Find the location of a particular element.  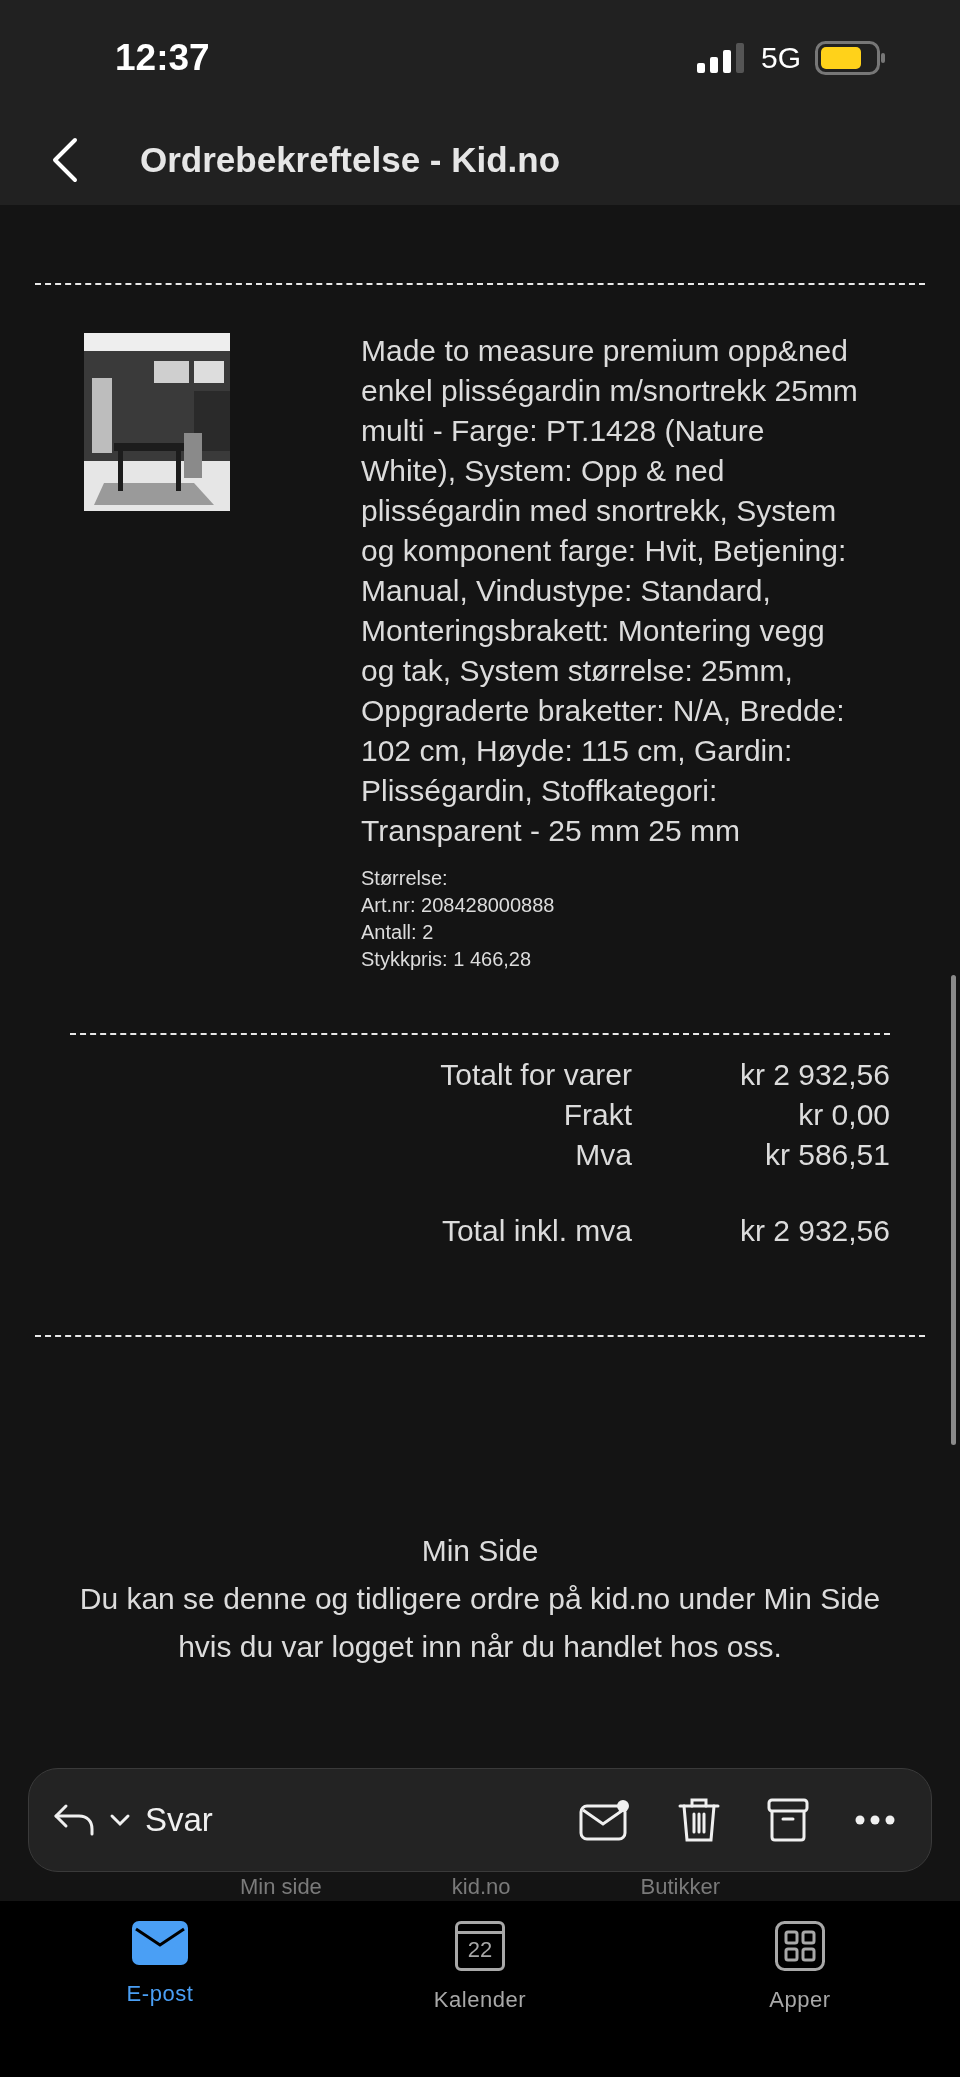

footer-link: Min side is located at coordinates (280, 1886).